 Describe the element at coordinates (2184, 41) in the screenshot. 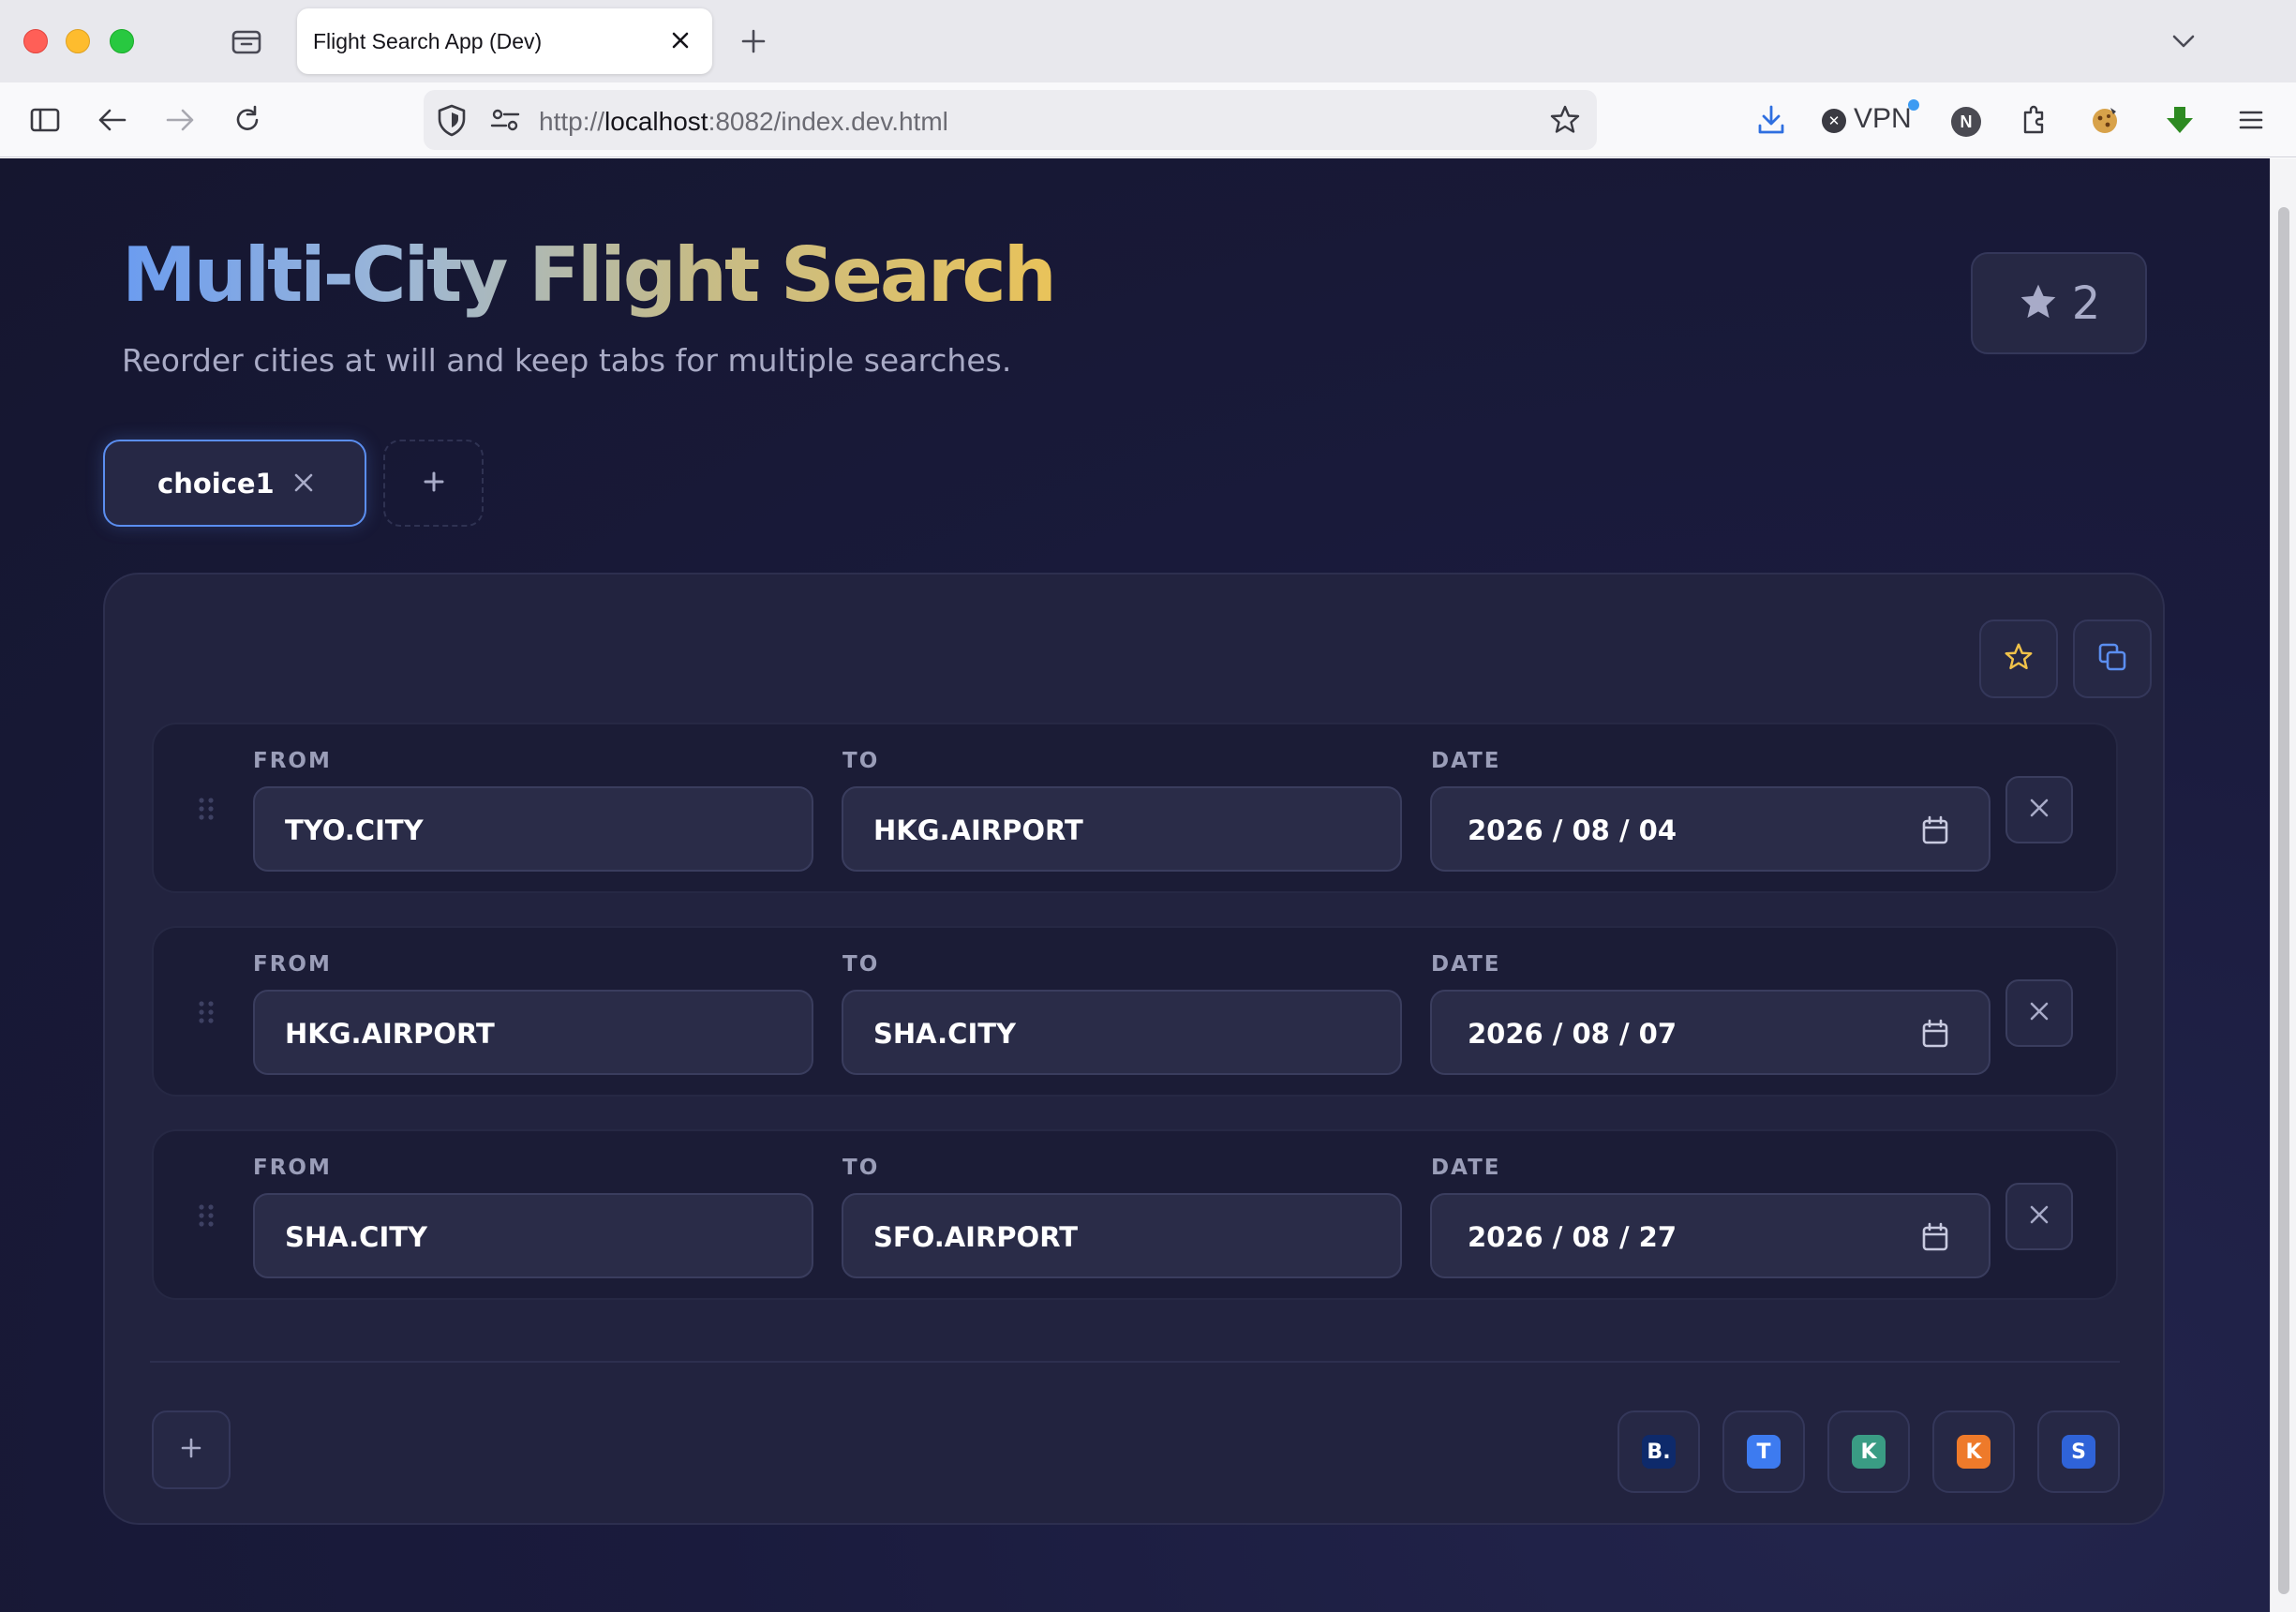

I see `list-tabs-chevron-down-icon` at that location.